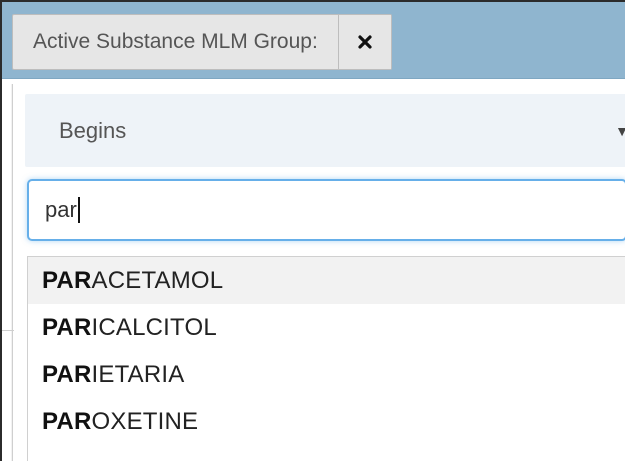  I want to click on result-rest-text: IETARIA, so click(138, 374).